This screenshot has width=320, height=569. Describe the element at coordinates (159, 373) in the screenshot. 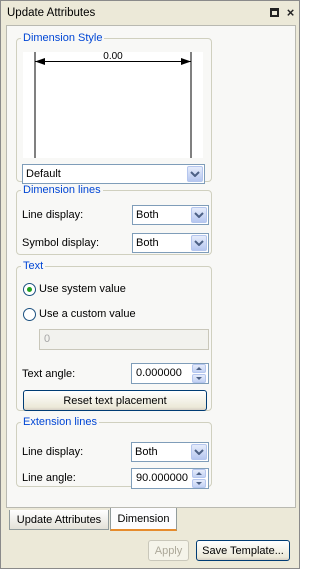

I see `text-angle-value: 0.000000` at that location.